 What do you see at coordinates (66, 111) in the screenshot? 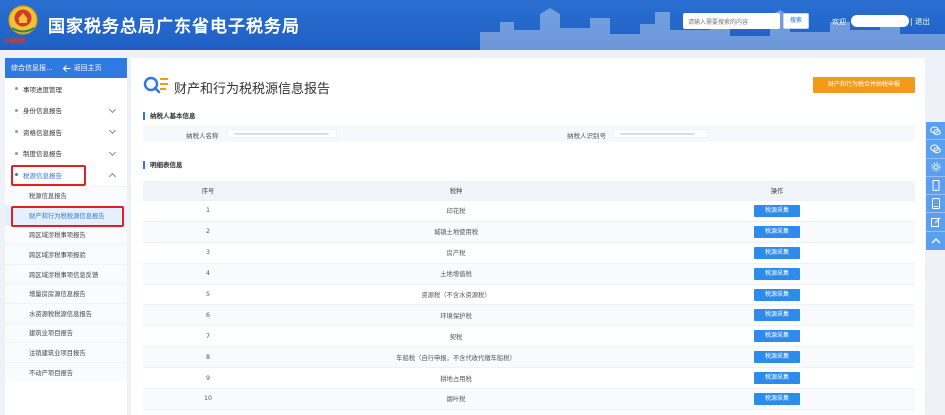
I see `sidebar-item-identity: 身份信息报告` at bounding box center [66, 111].